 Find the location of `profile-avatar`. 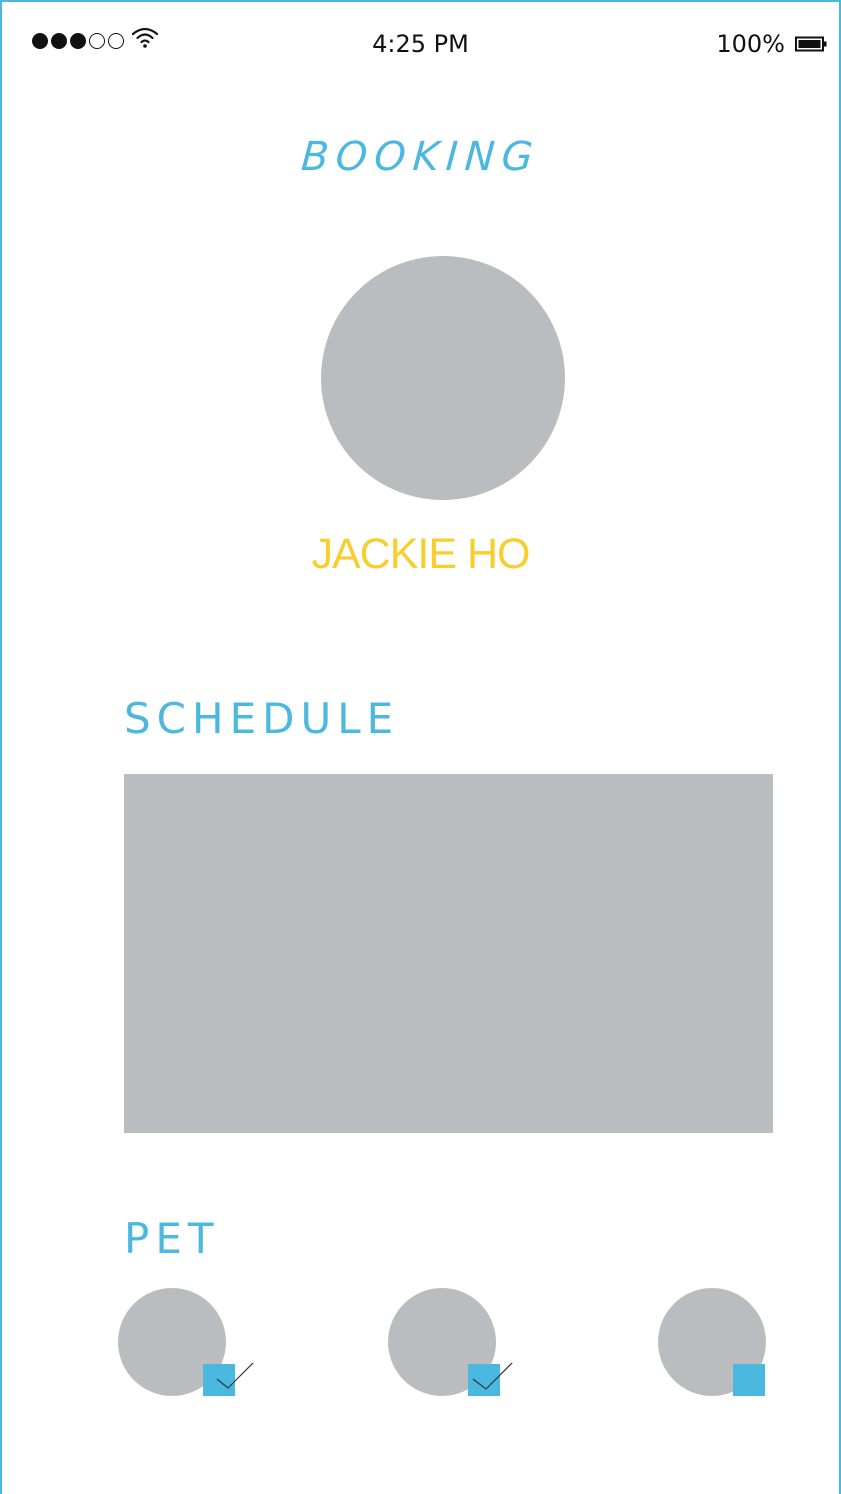

profile-avatar is located at coordinates (443, 378).